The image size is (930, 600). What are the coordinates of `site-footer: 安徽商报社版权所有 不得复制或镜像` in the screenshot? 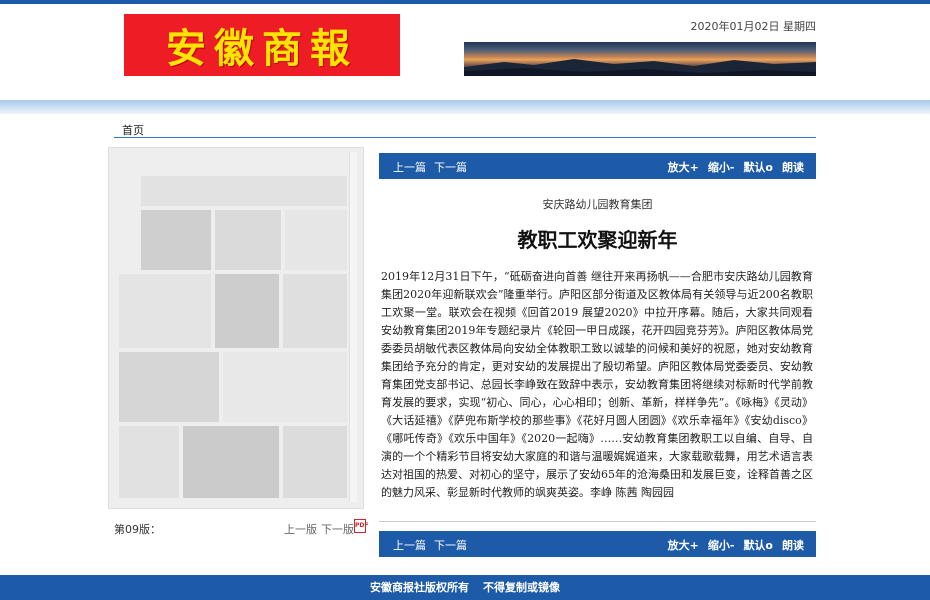 It's located at (465, 587).